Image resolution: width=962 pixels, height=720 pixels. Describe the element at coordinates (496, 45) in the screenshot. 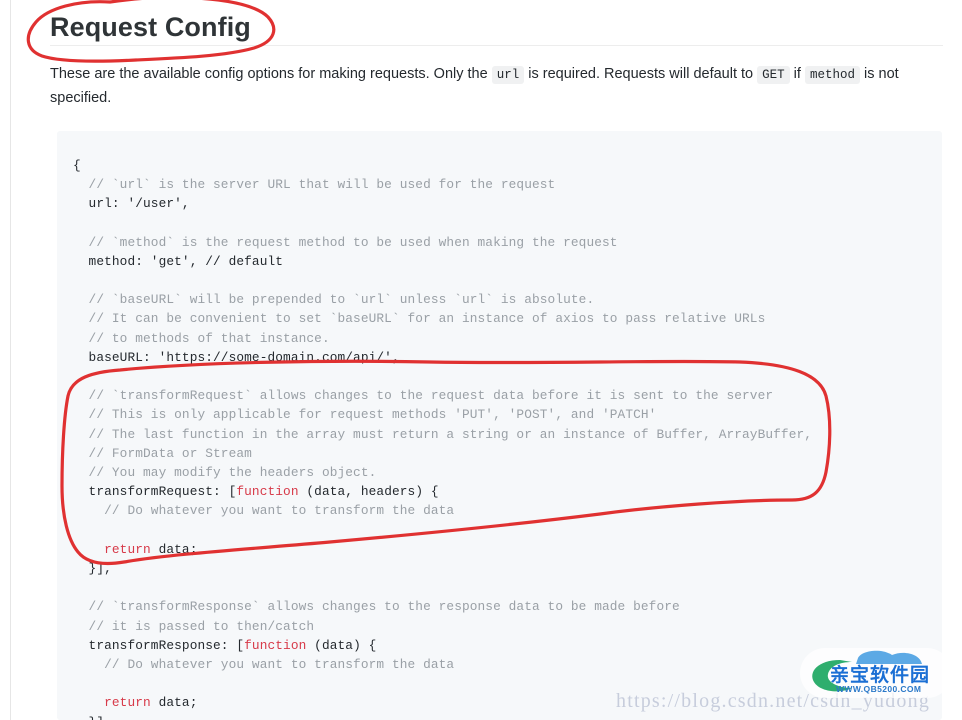

I see `title-divider` at that location.